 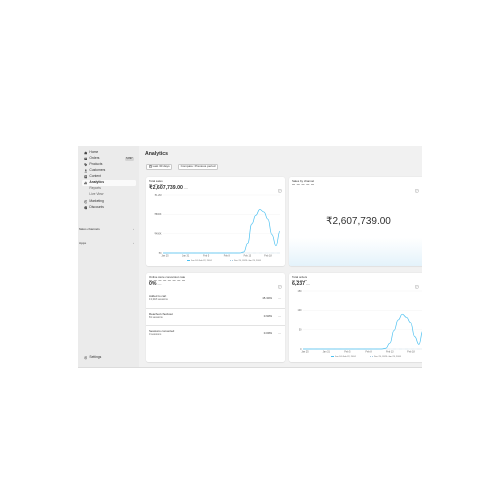 I want to click on conversion-row: Added to cart 13,318 sessions 15.34% —, so click(x=215, y=299).